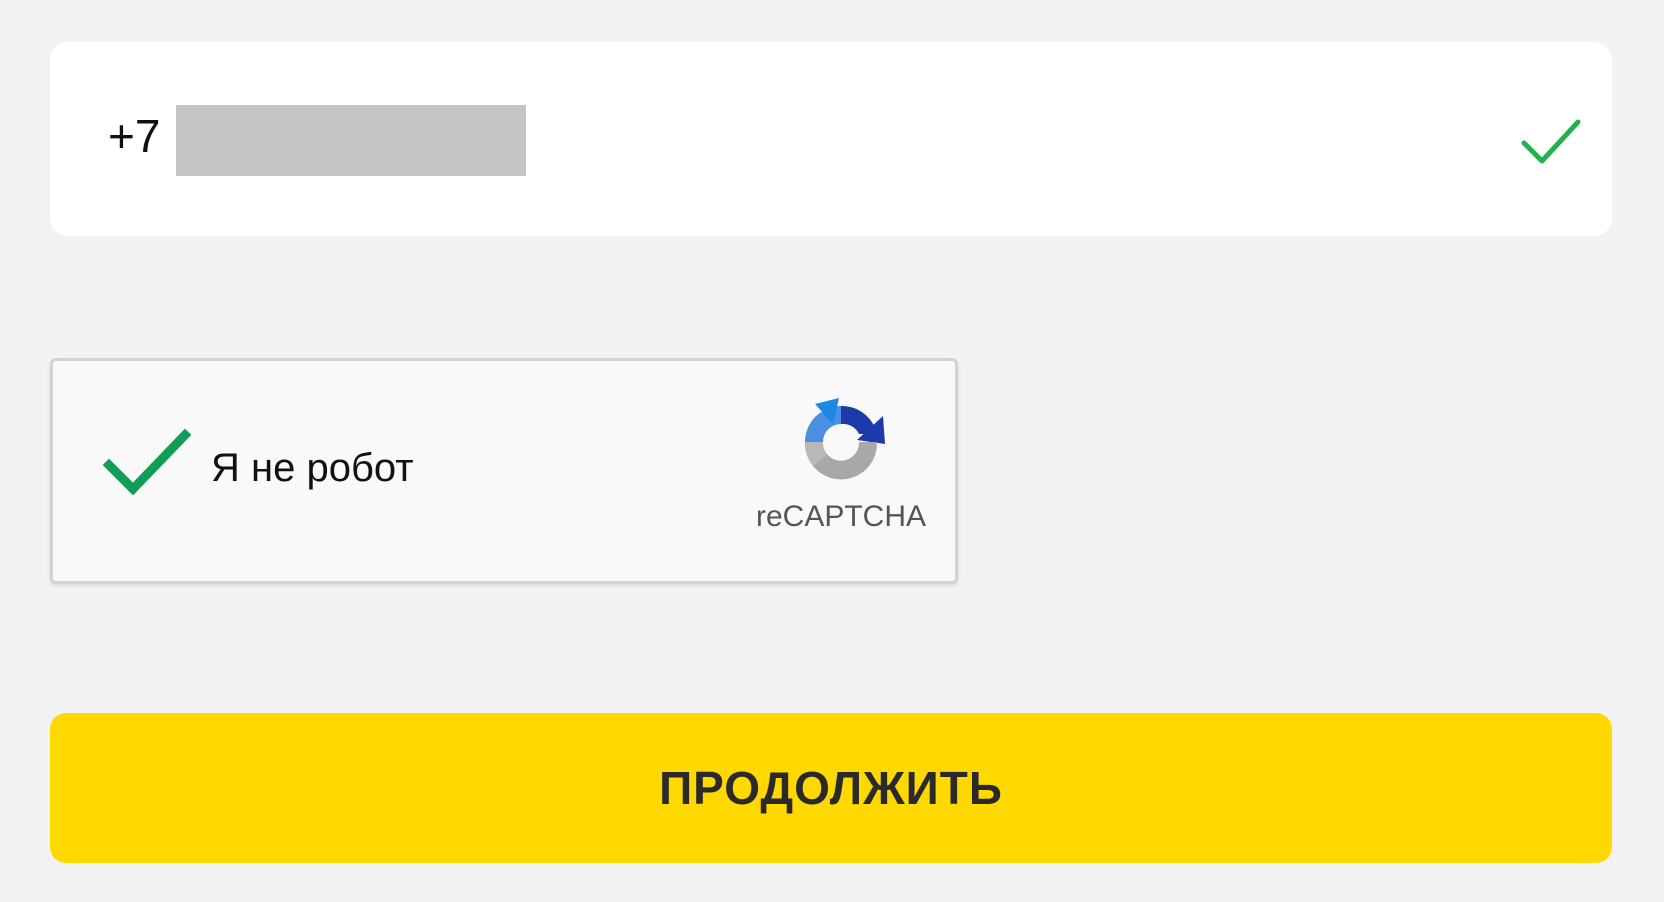  What do you see at coordinates (312, 468) in the screenshot?
I see `recaptcha-label: Я не робот` at bounding box center [312, 468].